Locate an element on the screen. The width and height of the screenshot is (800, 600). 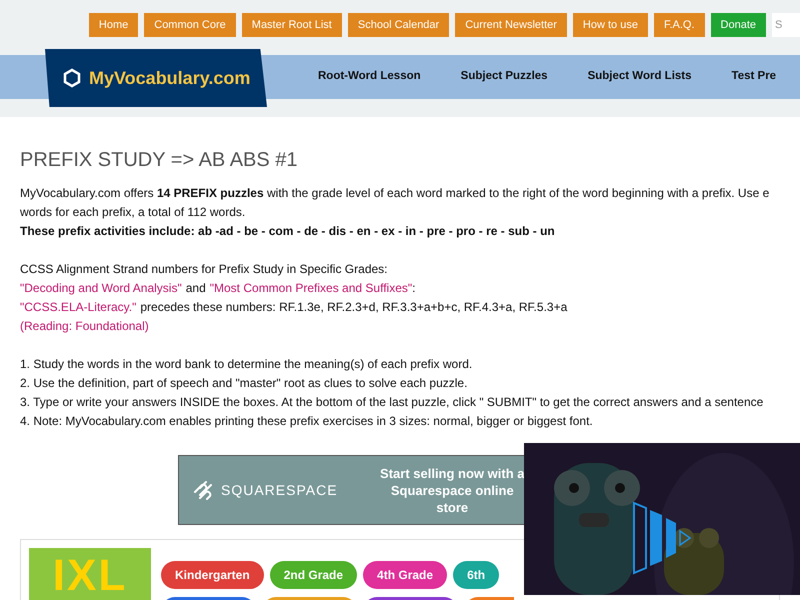
nav-link: Common Core is located at coordinates (190, 25).